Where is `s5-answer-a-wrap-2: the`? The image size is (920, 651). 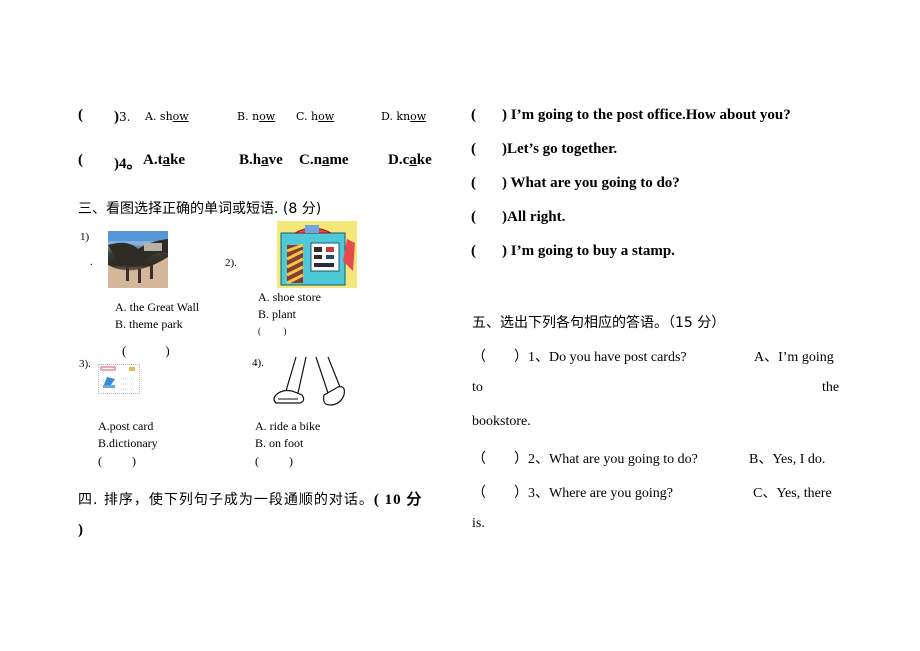 s5-answer-a-wrap-2: the is located at coordinates (831, 387).